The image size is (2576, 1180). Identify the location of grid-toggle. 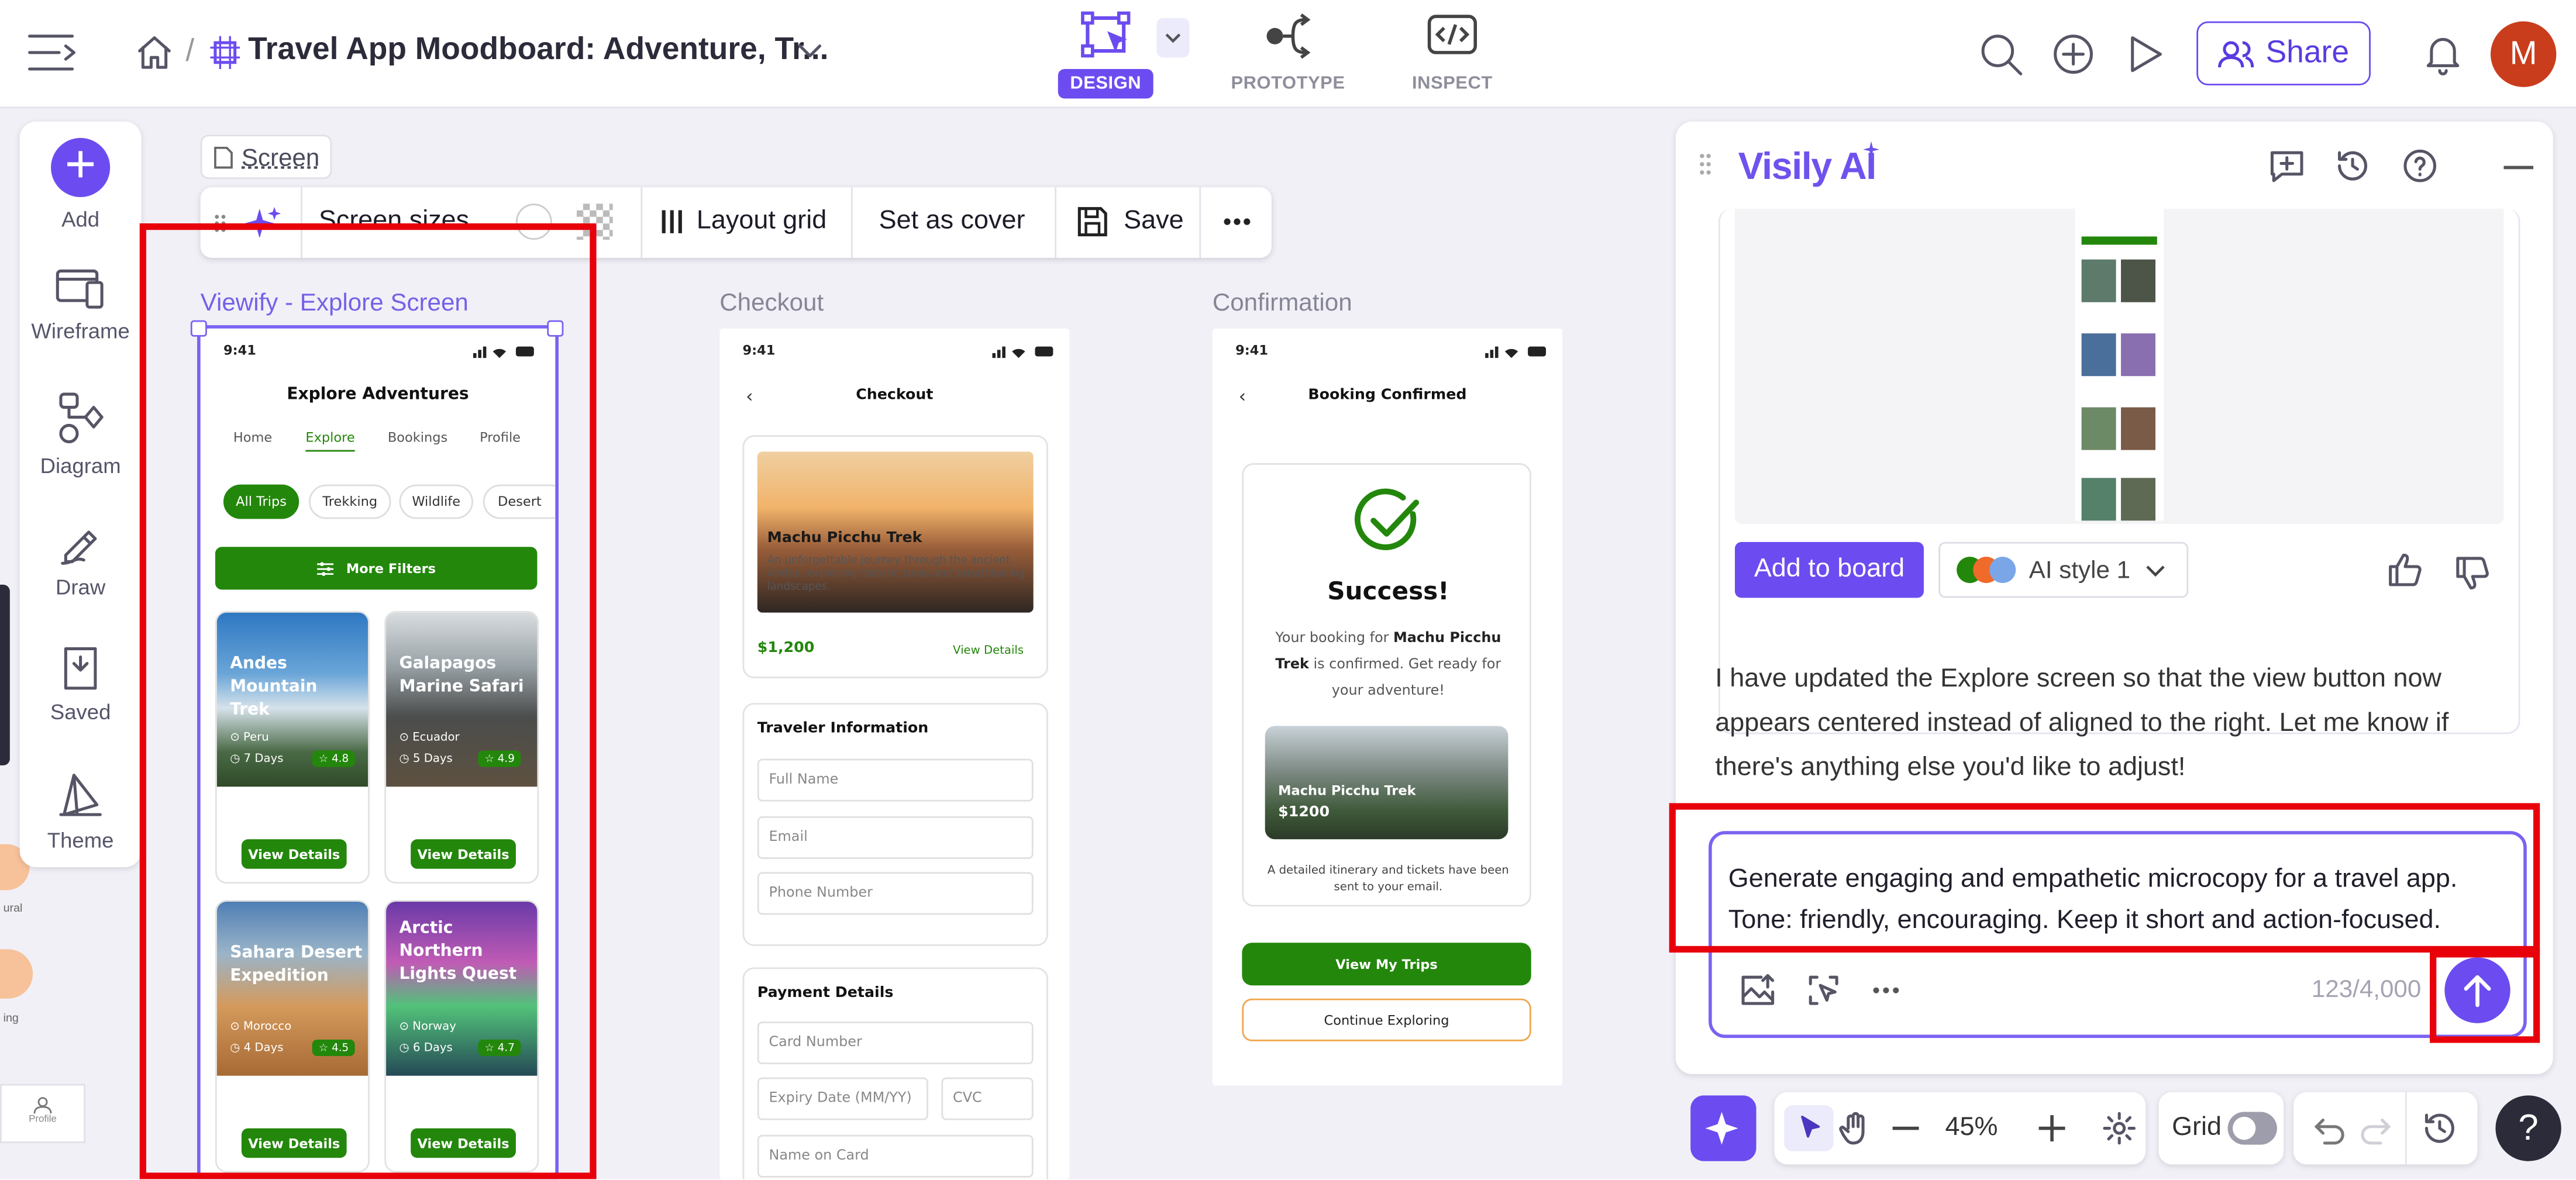
(2252, 1128).